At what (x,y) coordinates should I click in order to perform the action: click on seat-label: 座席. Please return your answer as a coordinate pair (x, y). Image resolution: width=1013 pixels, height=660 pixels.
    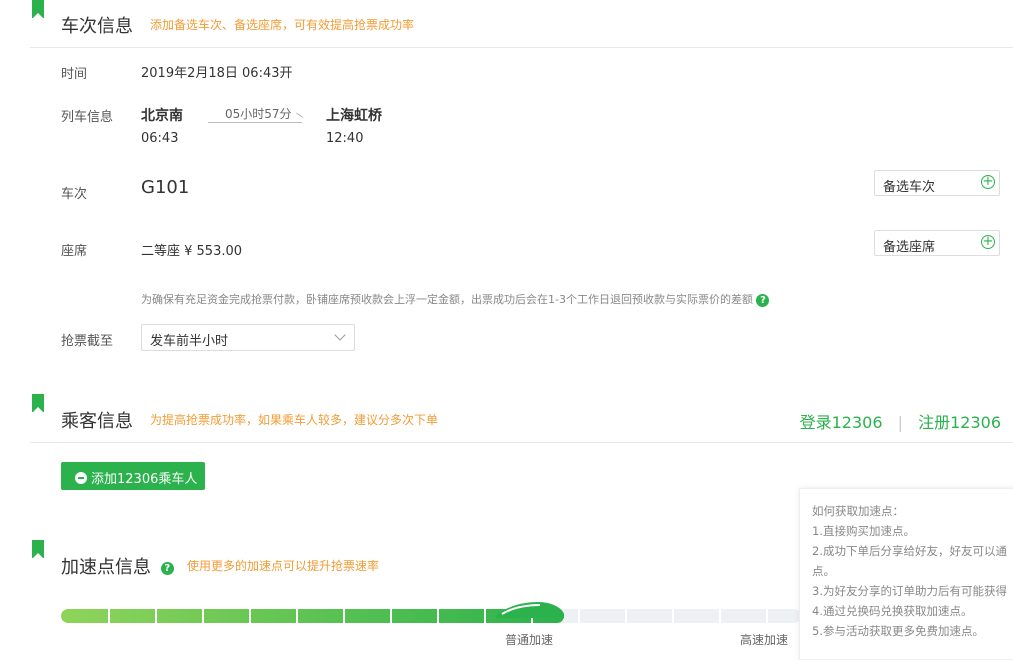
    Looking at the image, I should click on (74, 251).